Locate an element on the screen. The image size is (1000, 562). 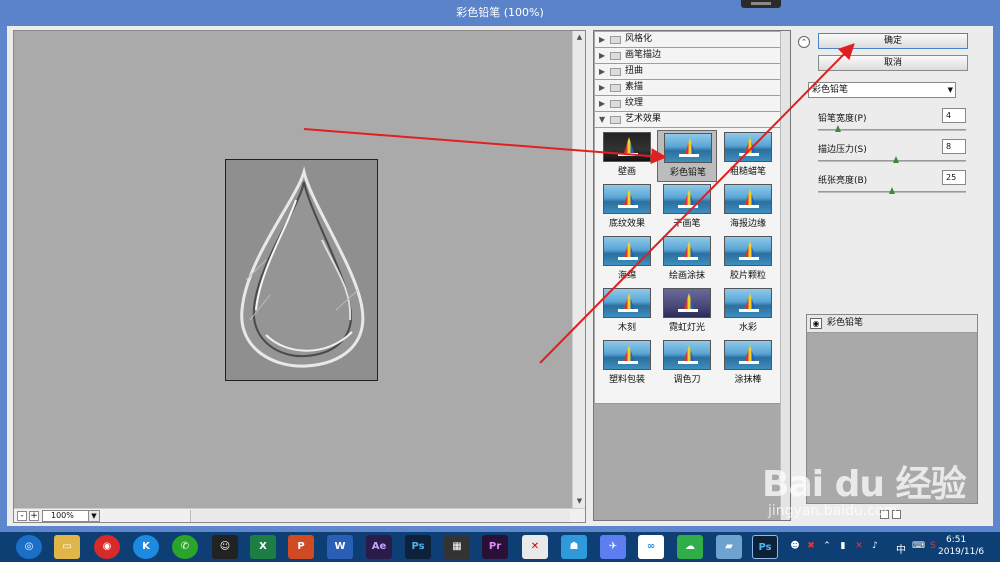
thumb-cutout: 木刻 is located at coordinates (627, 312).